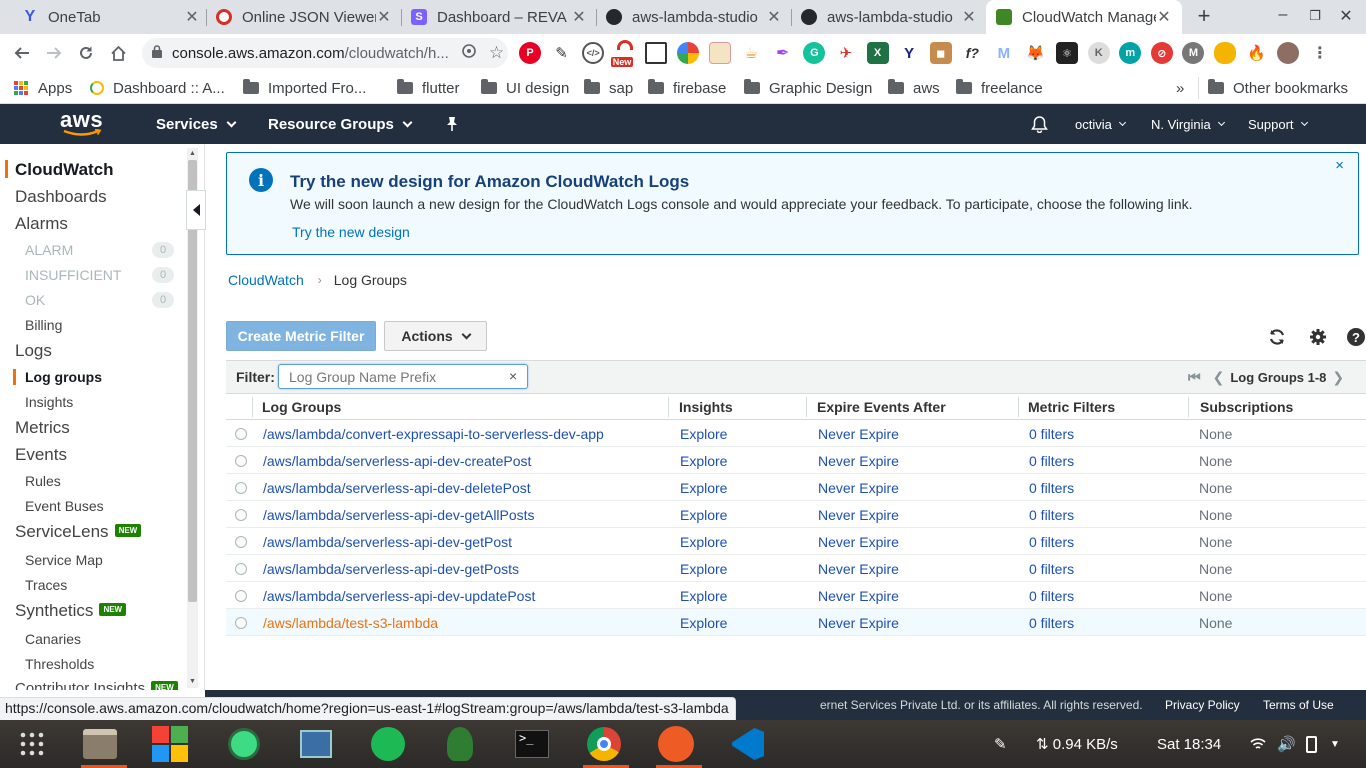 This screenshot has height=768, width=1366. I want to click on close-window-icon: ✕, so click(1346, 16).